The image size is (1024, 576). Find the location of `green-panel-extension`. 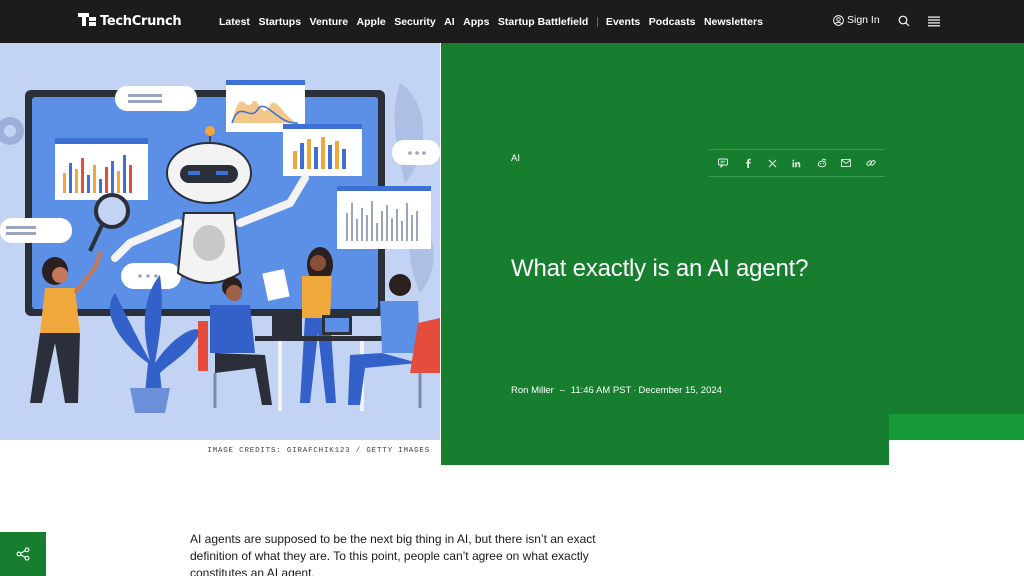

green-panel-extension is located at coordinates (956, 228).